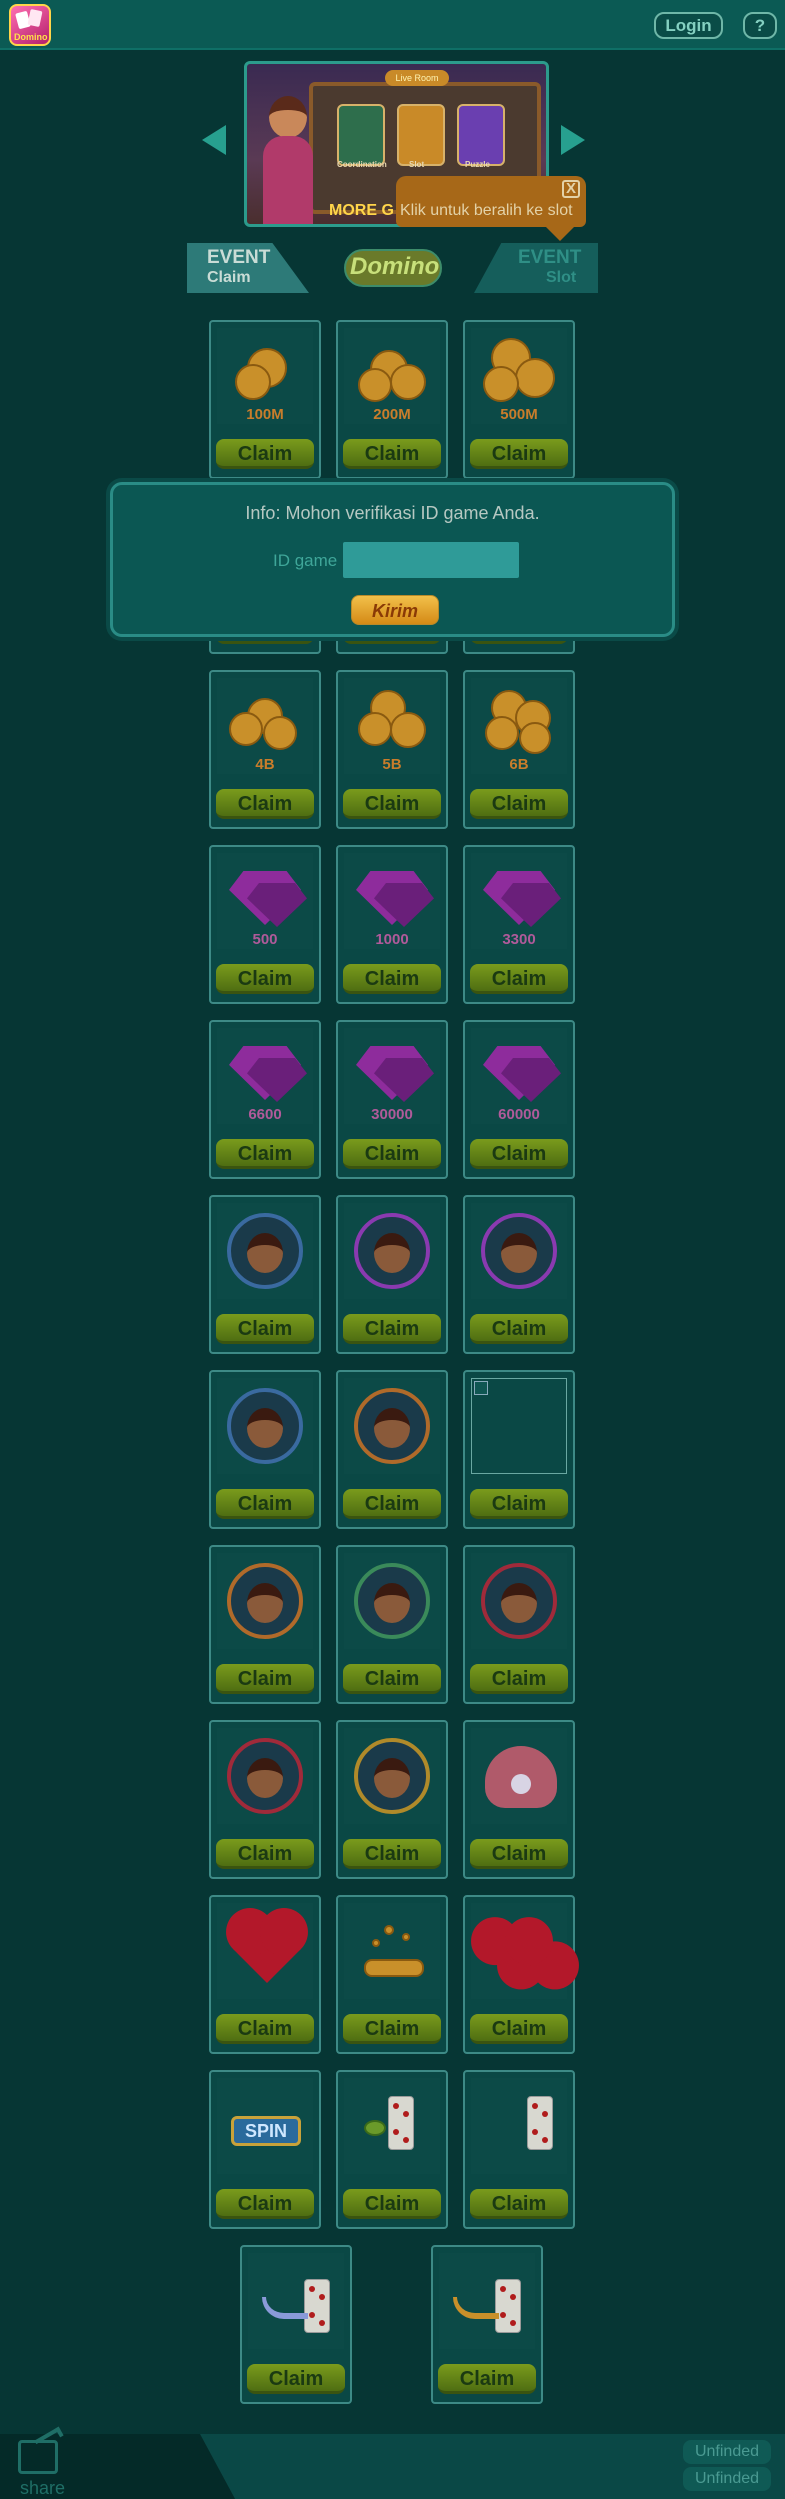 This screenshot has width=785, height=2499. Describe the element at coordinates (571, 189) in the screenshot. I see `tooltip-close-button: X` at that location.